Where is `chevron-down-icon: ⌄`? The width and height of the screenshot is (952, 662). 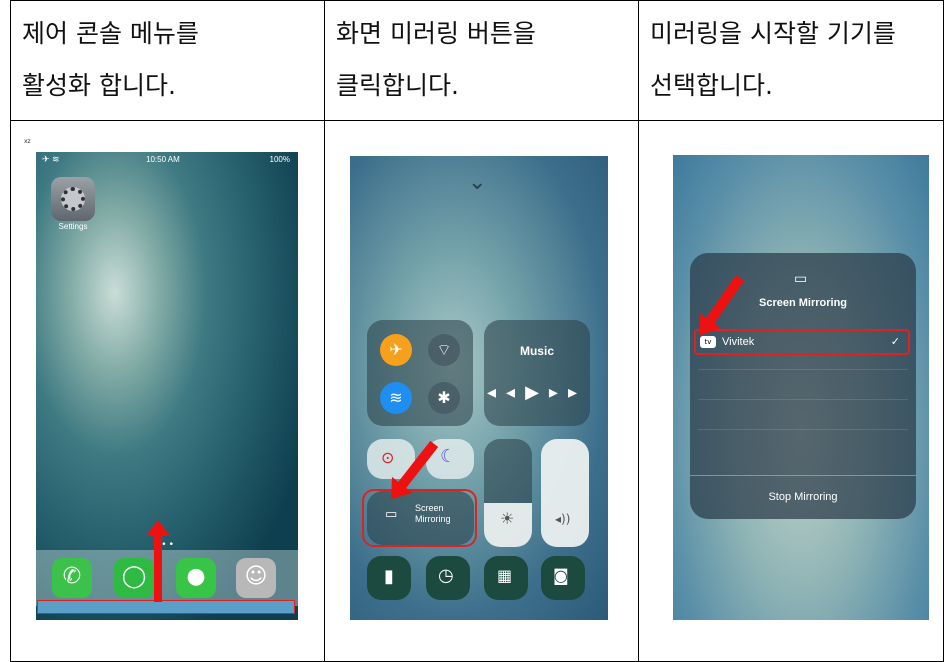 chevron-down-icon: ⌄ is located at coordinates (477, 182).